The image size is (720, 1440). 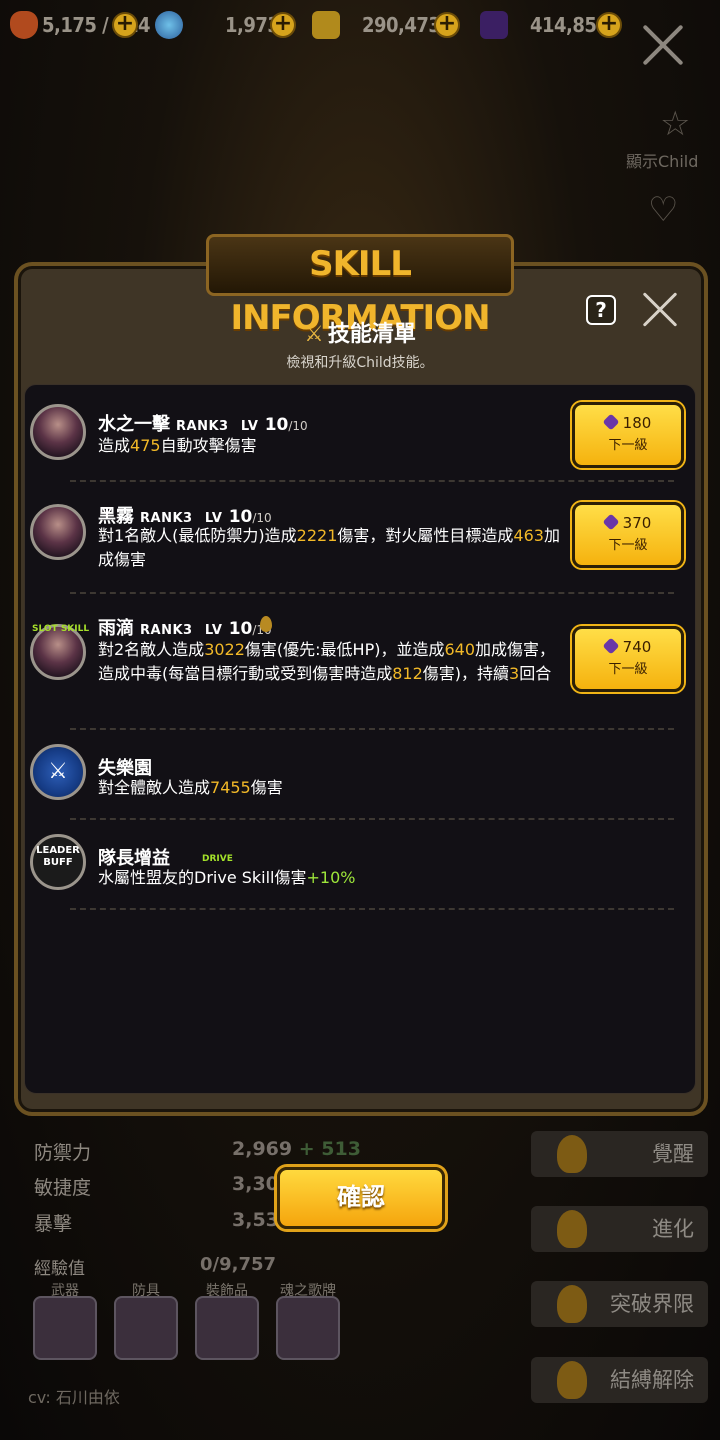 What do you see at coordinates (230, 787) in the screenshot?
I see `highlight-value: 7455` at bounding box center [230, 787].